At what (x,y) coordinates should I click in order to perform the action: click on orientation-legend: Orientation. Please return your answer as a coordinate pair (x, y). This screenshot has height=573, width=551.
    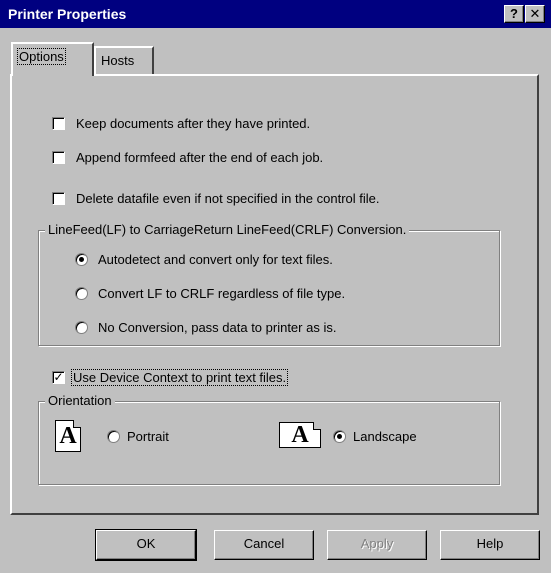
    Looking at the image, I should click on (80, 400).